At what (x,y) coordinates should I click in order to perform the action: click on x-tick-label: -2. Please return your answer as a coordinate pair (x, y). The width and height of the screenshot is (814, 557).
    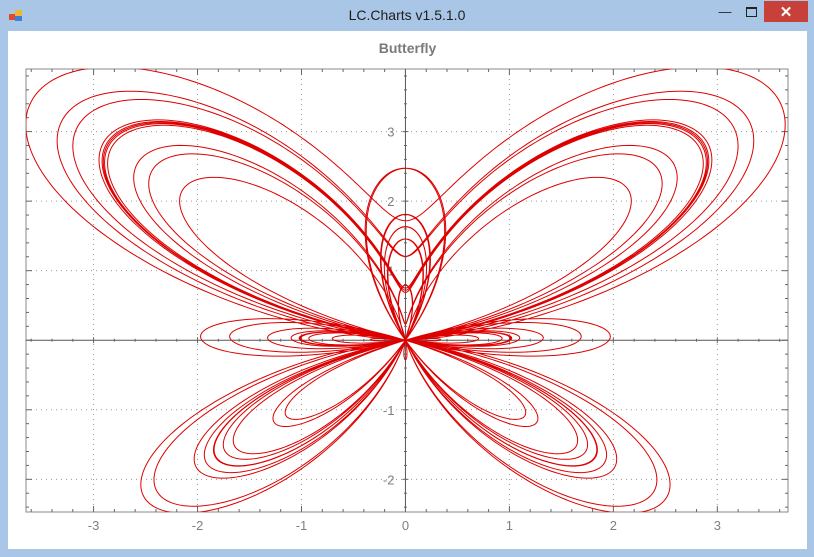
    Looking at the image, I should click on (198, 525).